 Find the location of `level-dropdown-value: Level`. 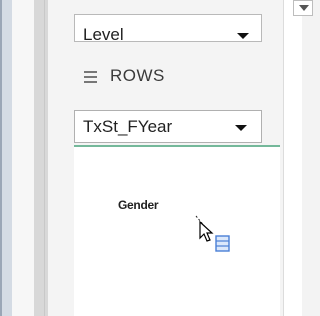

level-dropdown-value: Level is located at coordinates (103, 33).